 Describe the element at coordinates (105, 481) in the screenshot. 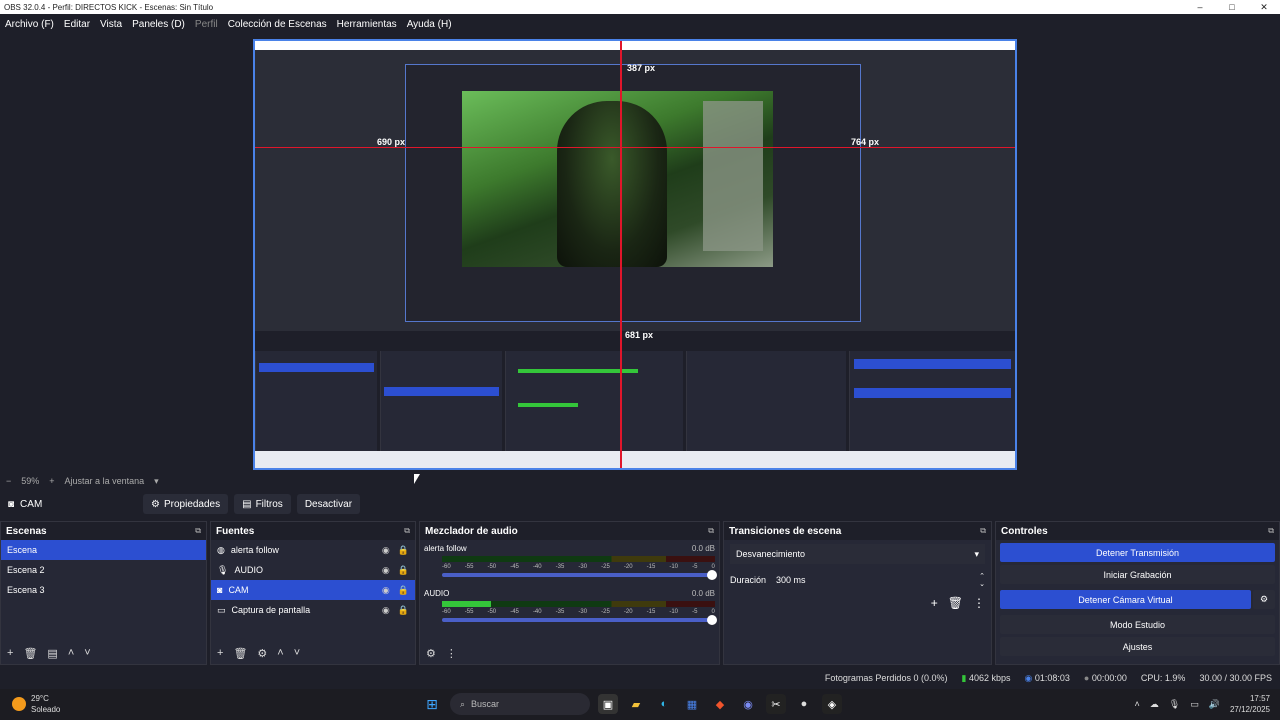

I see `fit-to-window: Ajustar a la ventana` at that location.